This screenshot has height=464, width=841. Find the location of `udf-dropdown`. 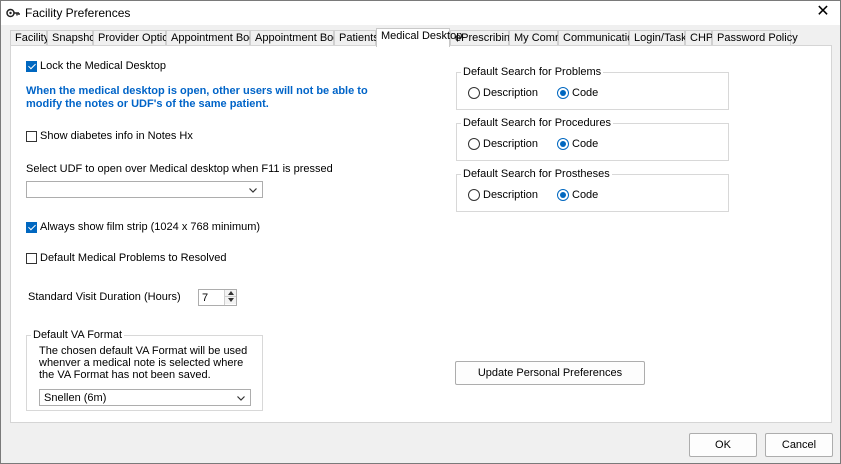

udf-dropdown is located at coordinates (144, 189).